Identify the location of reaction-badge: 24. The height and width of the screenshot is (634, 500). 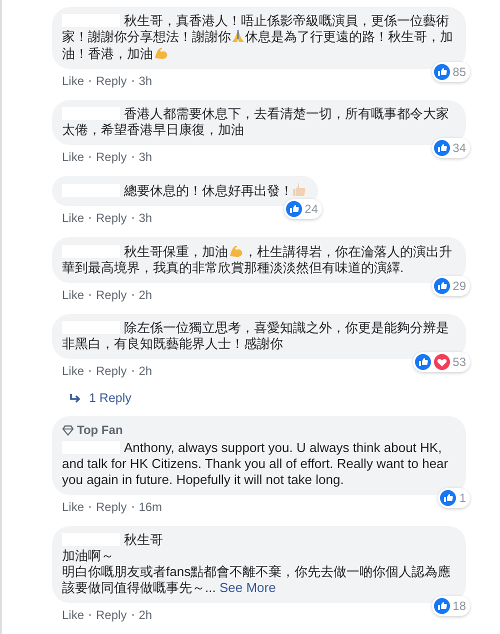
(303, 209).